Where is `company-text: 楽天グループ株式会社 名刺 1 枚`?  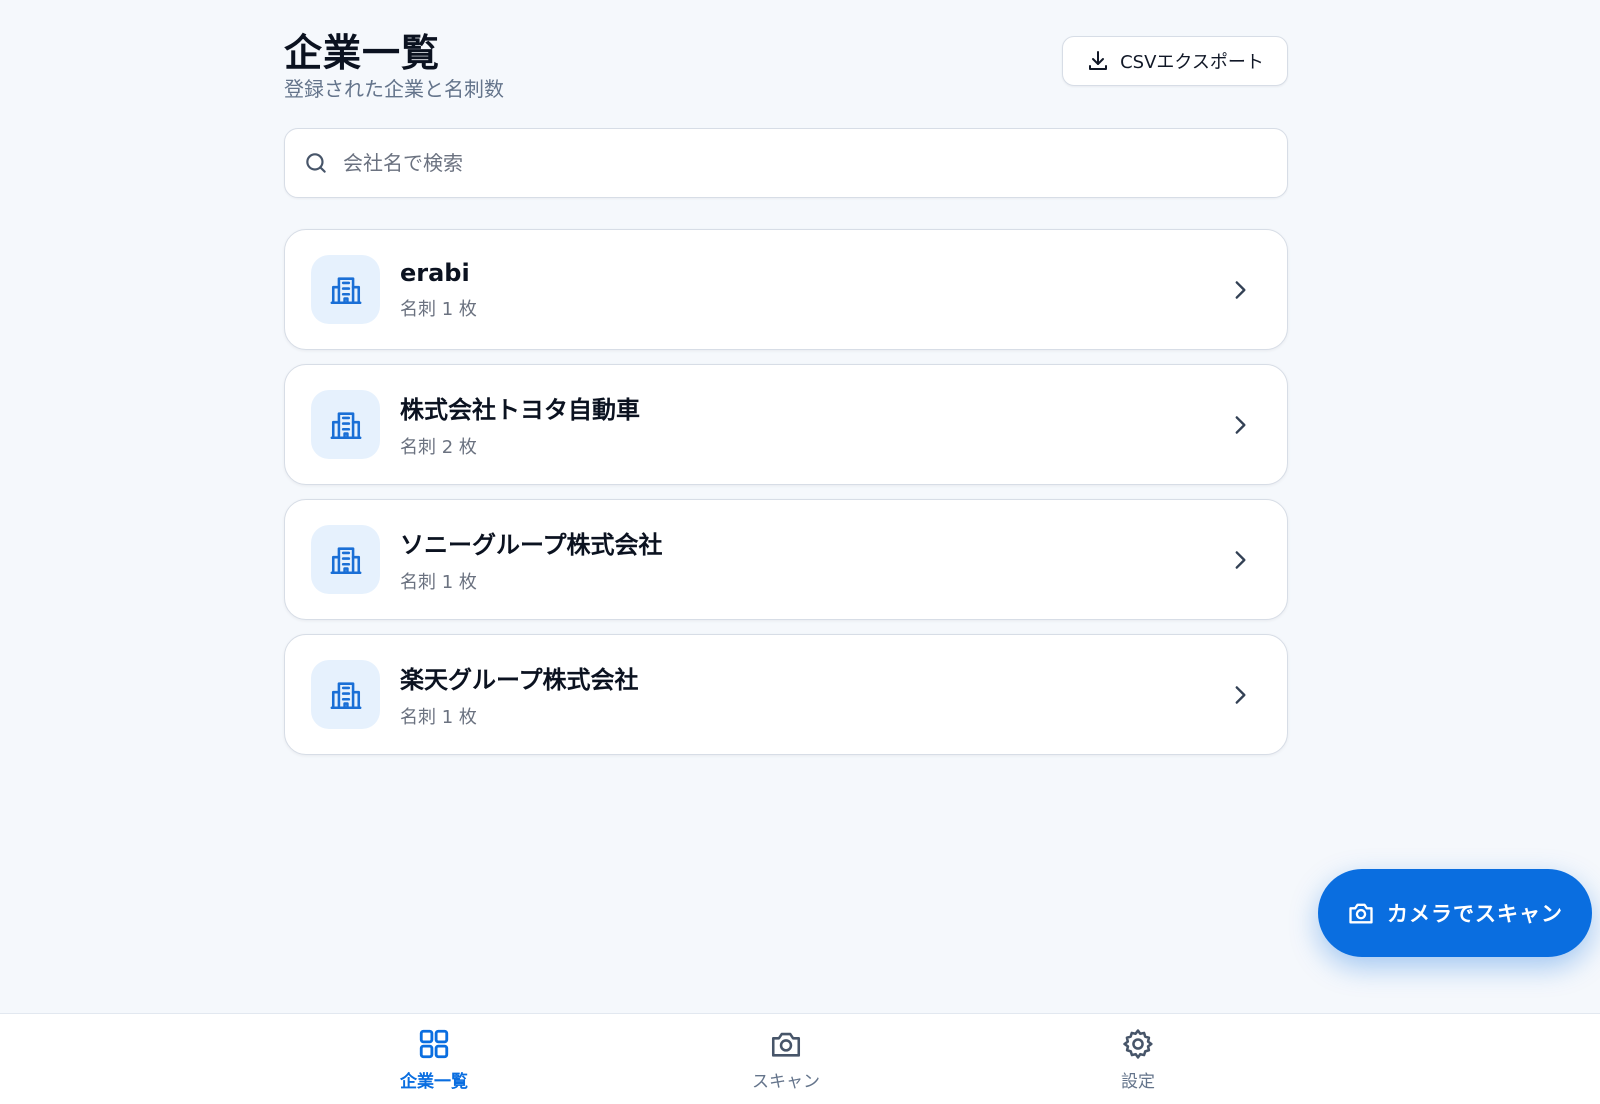
company-text: 楽天グループ株式会社 名刺 1 枚 is located at coordinates (519, 694).